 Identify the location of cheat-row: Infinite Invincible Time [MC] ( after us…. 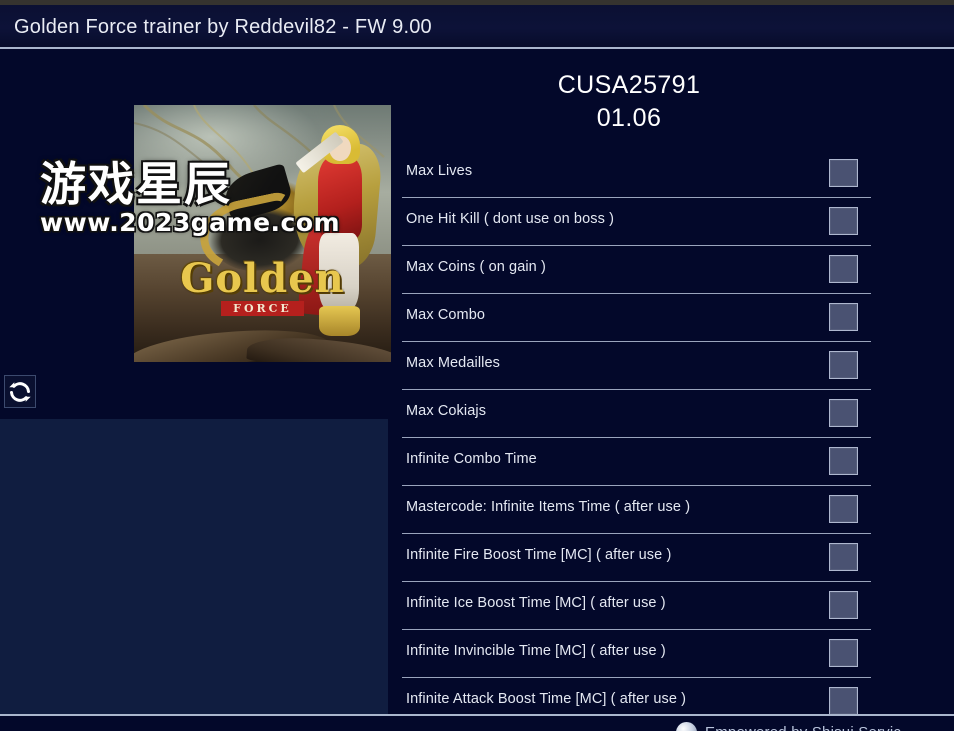
(671, 654).